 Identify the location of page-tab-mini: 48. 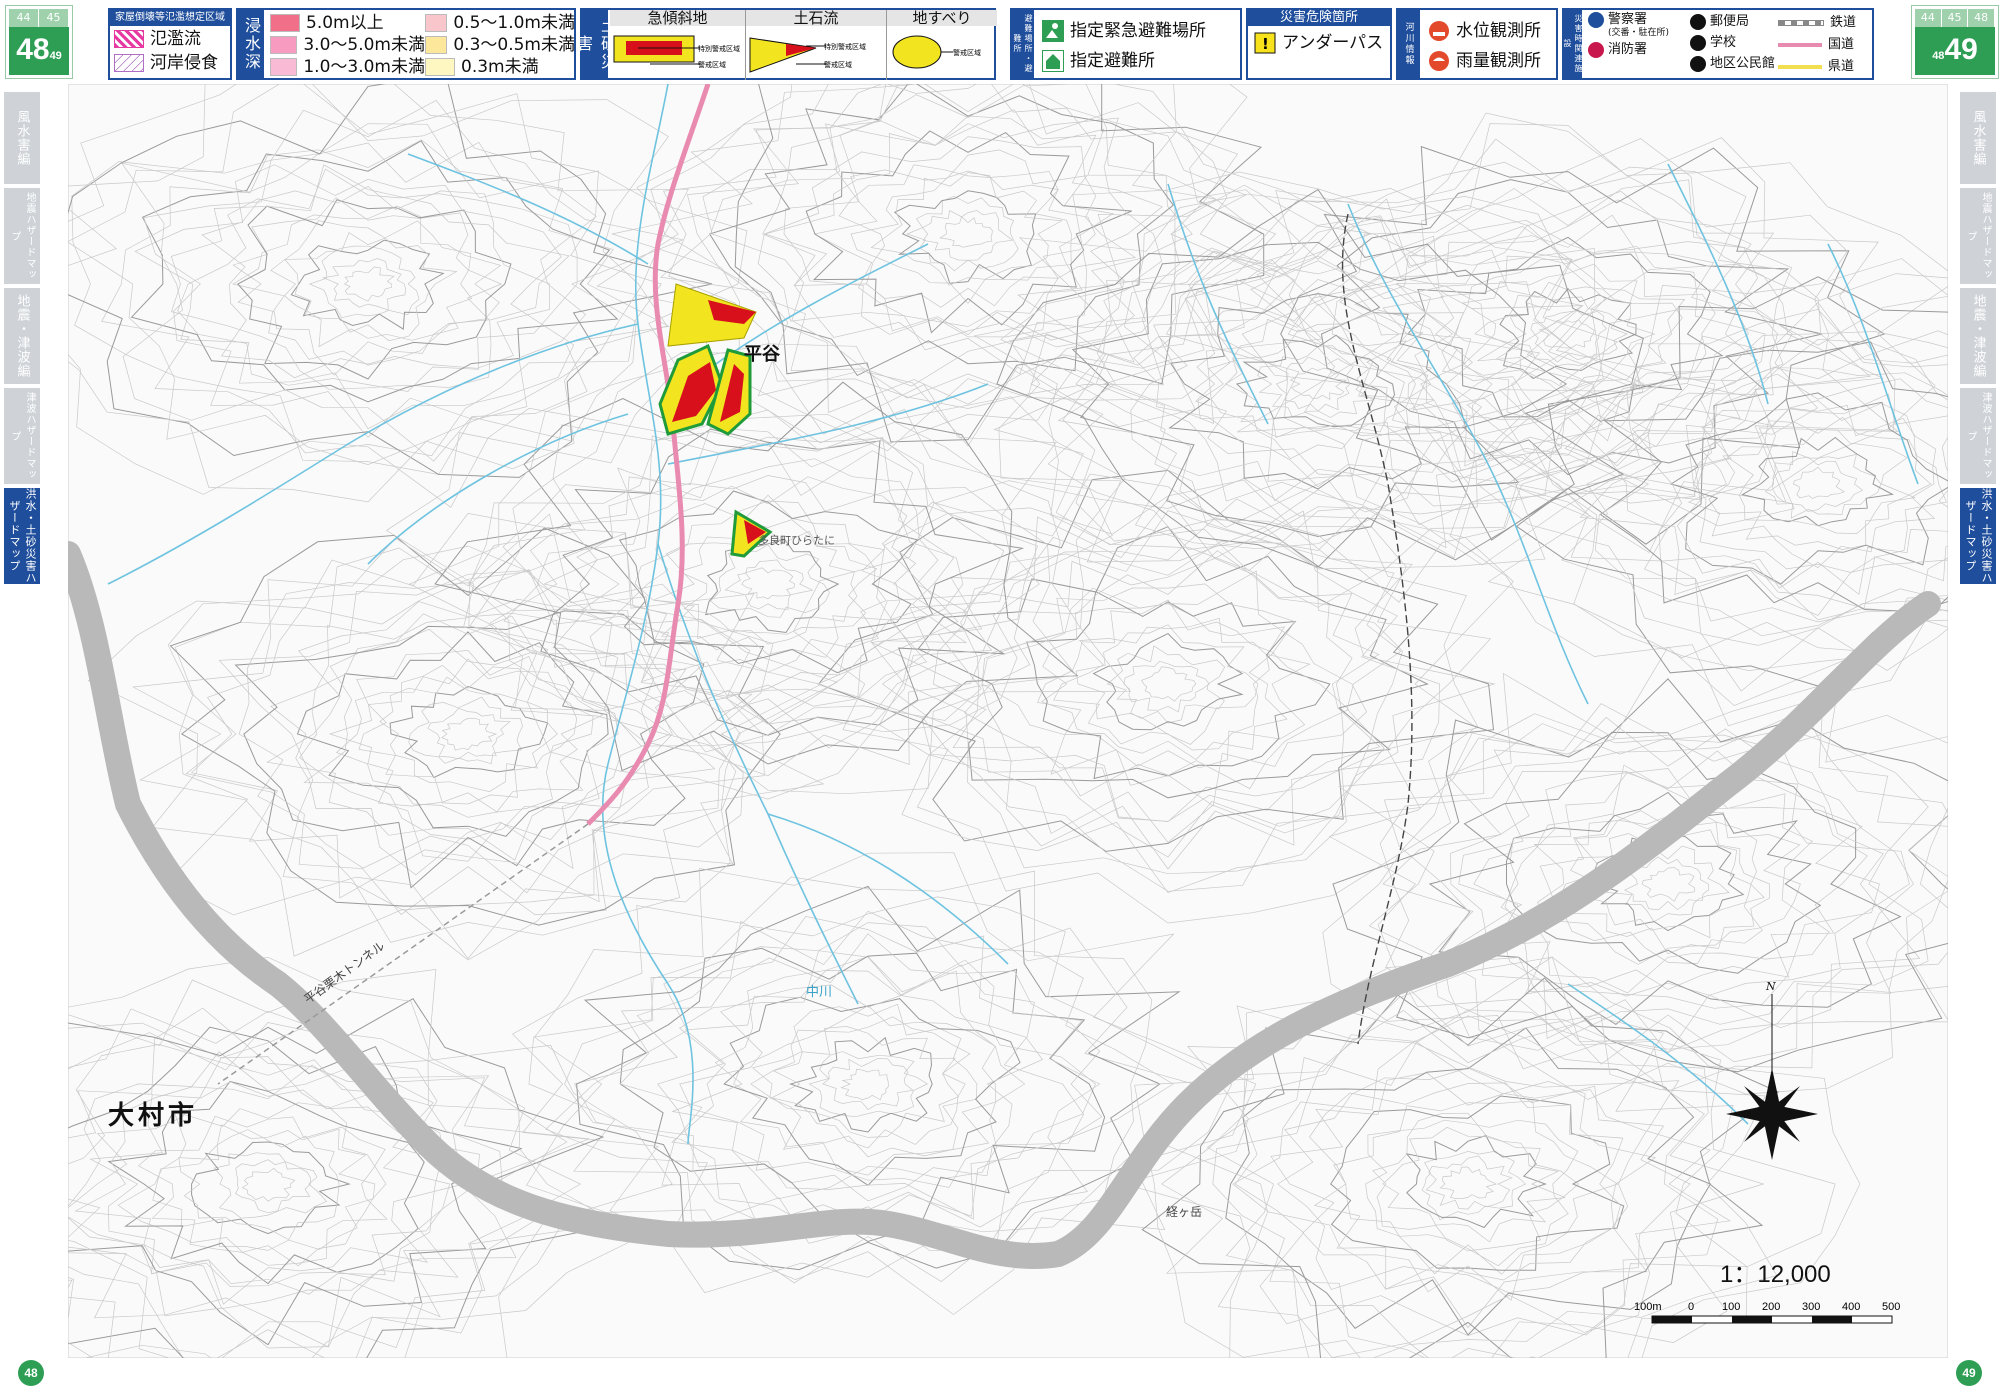
(1982, 18).